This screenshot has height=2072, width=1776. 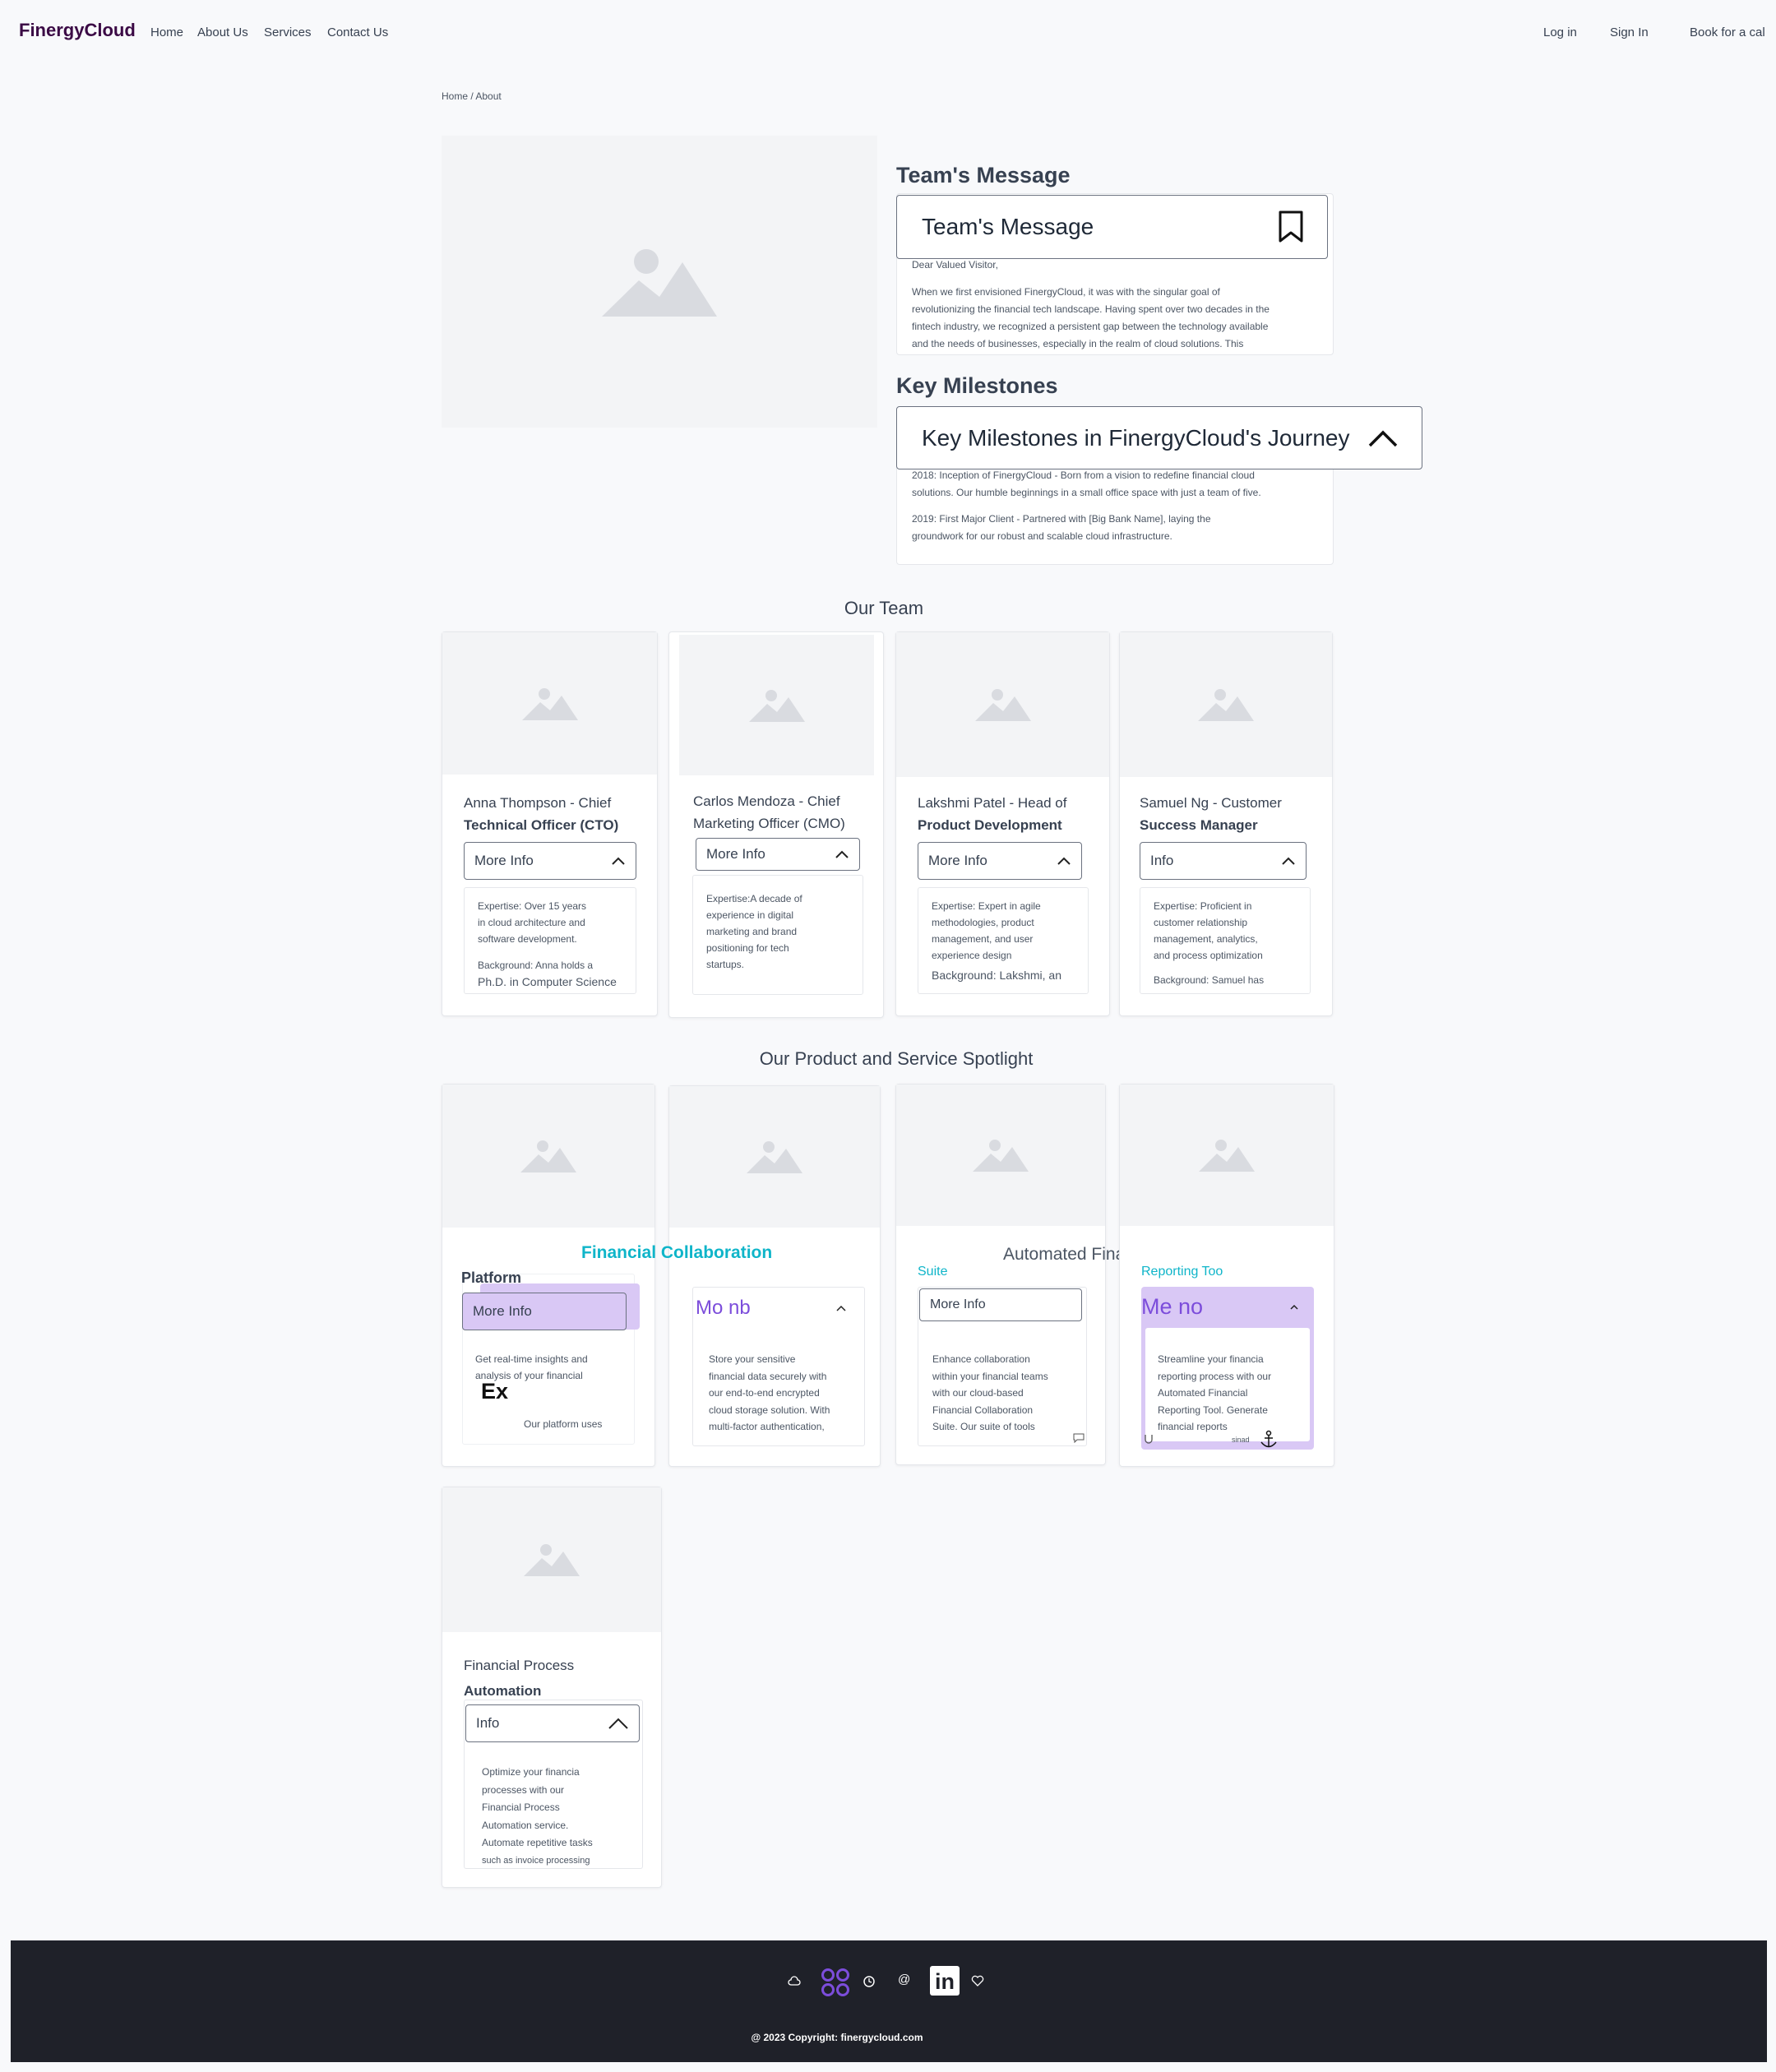 I want to click on detail-line: software development., so click(x=527, y=939).